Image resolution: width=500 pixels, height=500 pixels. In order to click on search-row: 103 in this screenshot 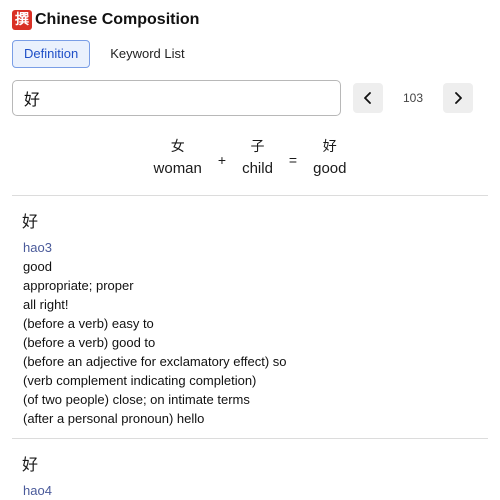, I will do `click(250, 98)`.